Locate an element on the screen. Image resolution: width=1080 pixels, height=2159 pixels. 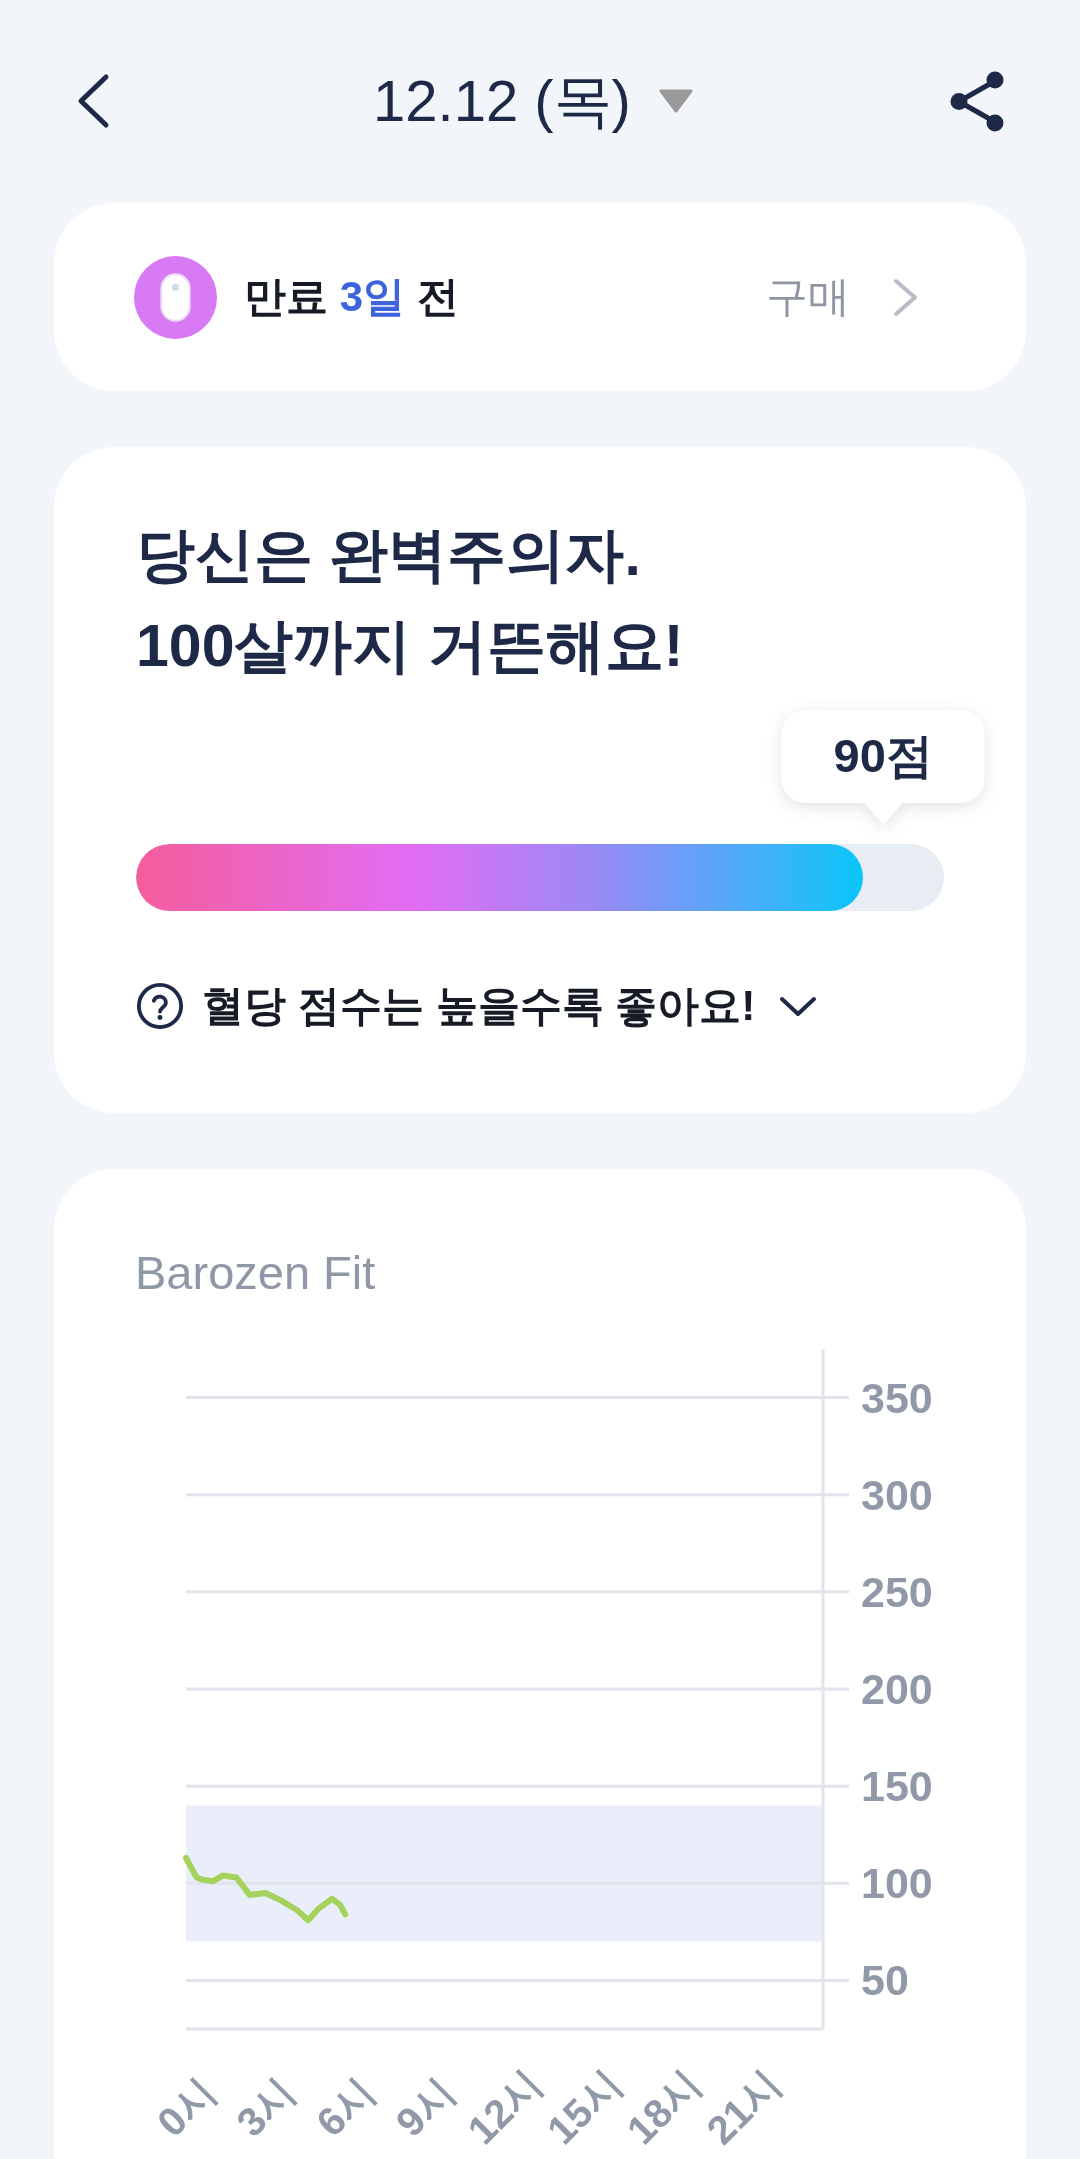
share-icon is located at coordinates (977, 101).